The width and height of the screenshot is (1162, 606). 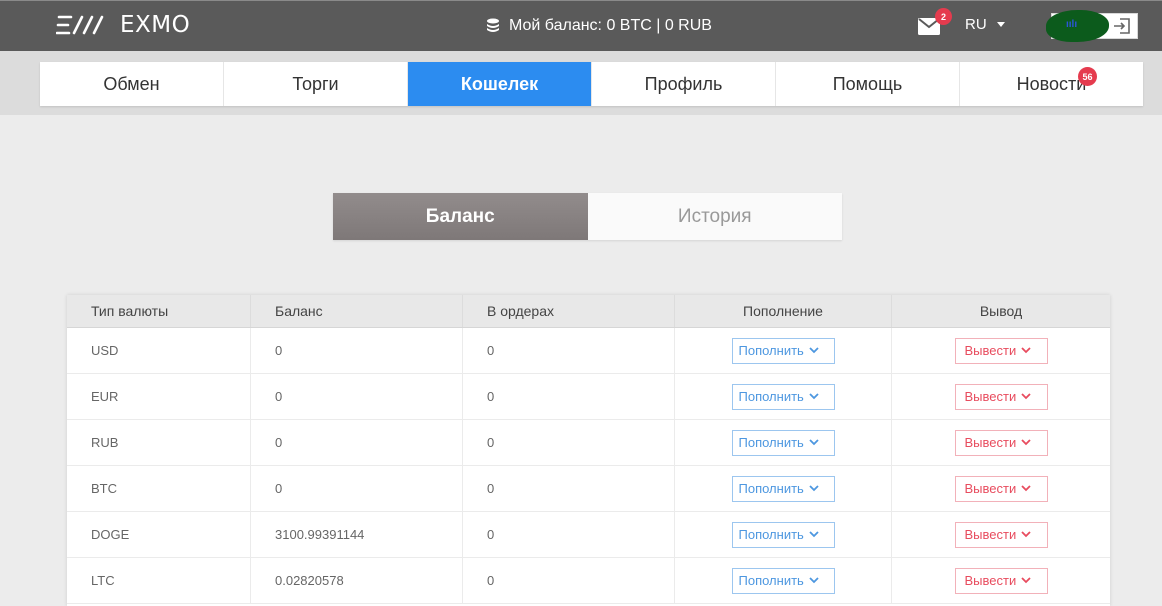 What do you see at coordinates (357, 534) in the screenshot?
I see `balance-cell: 3100.99391144` at bounding box center [357, 534].